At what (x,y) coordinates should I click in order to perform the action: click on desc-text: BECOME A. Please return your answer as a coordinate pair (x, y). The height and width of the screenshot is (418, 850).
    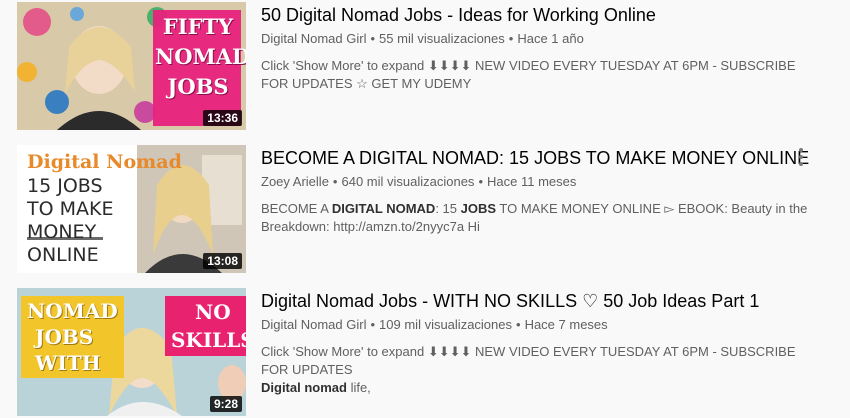
    Looking at the image, I should click on (296, 208).